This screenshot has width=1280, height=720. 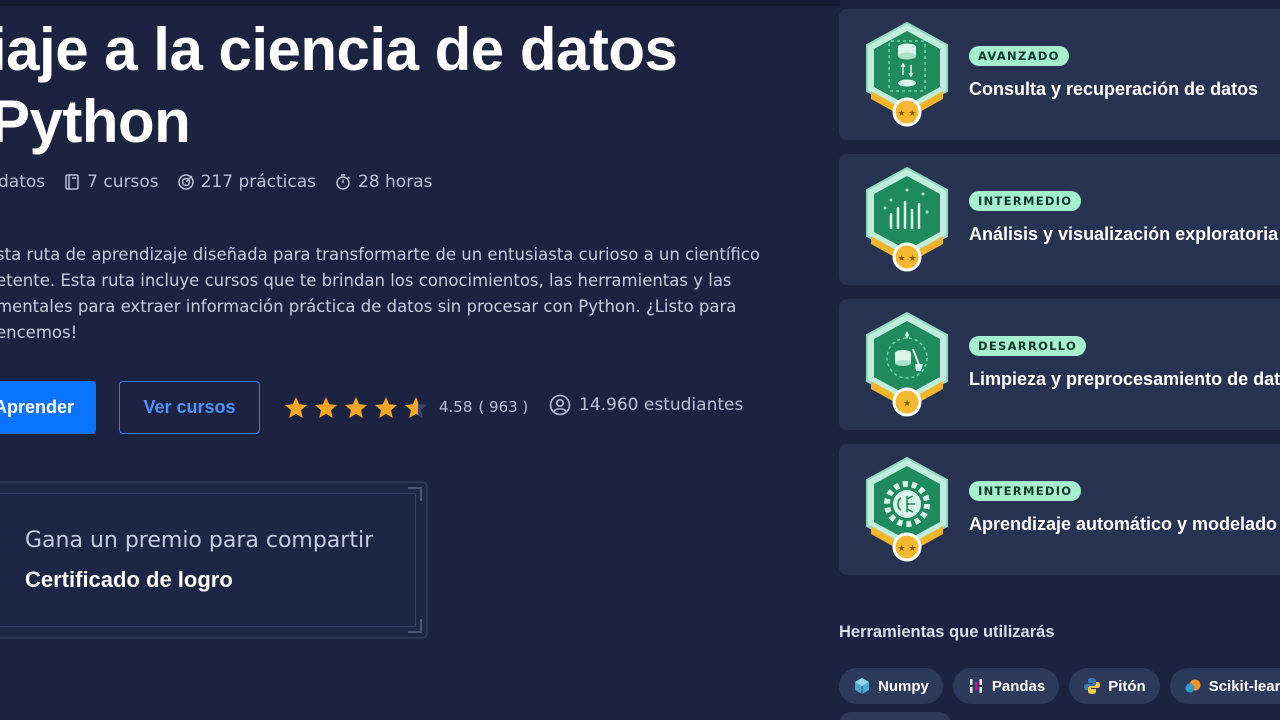 What do you see at coordinates (1019, 56) in the screenshot?
I see `level-badge: AVANZADO` at bounding box center [1019, 56].